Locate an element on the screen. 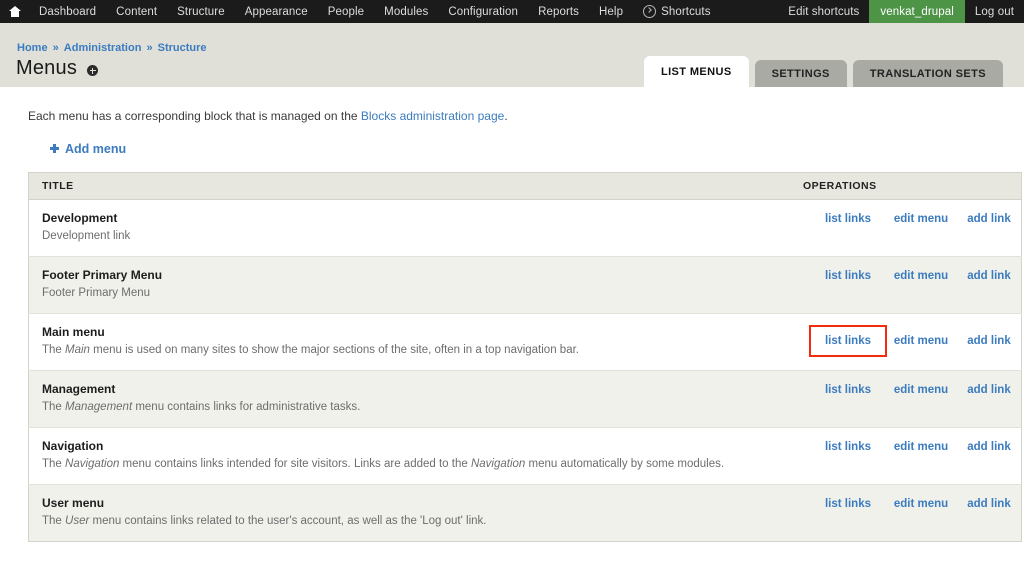 The width and height of the screenshot is (1024, 576). page-title-group: Menus is located at coordinates (57, 68).